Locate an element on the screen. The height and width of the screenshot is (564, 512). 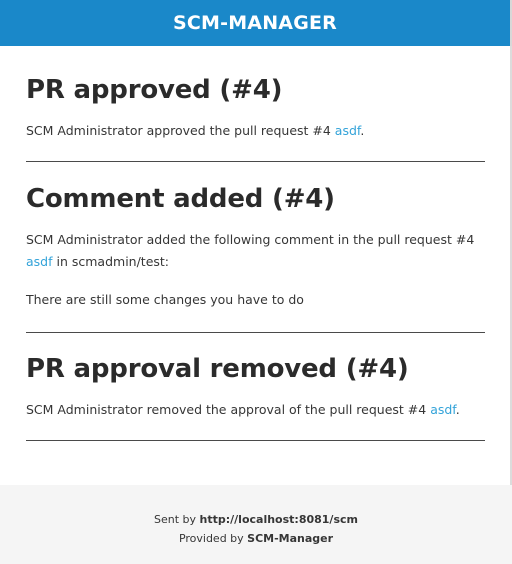
section-title: PR approved (#4) is located at coordinates (154, 90).